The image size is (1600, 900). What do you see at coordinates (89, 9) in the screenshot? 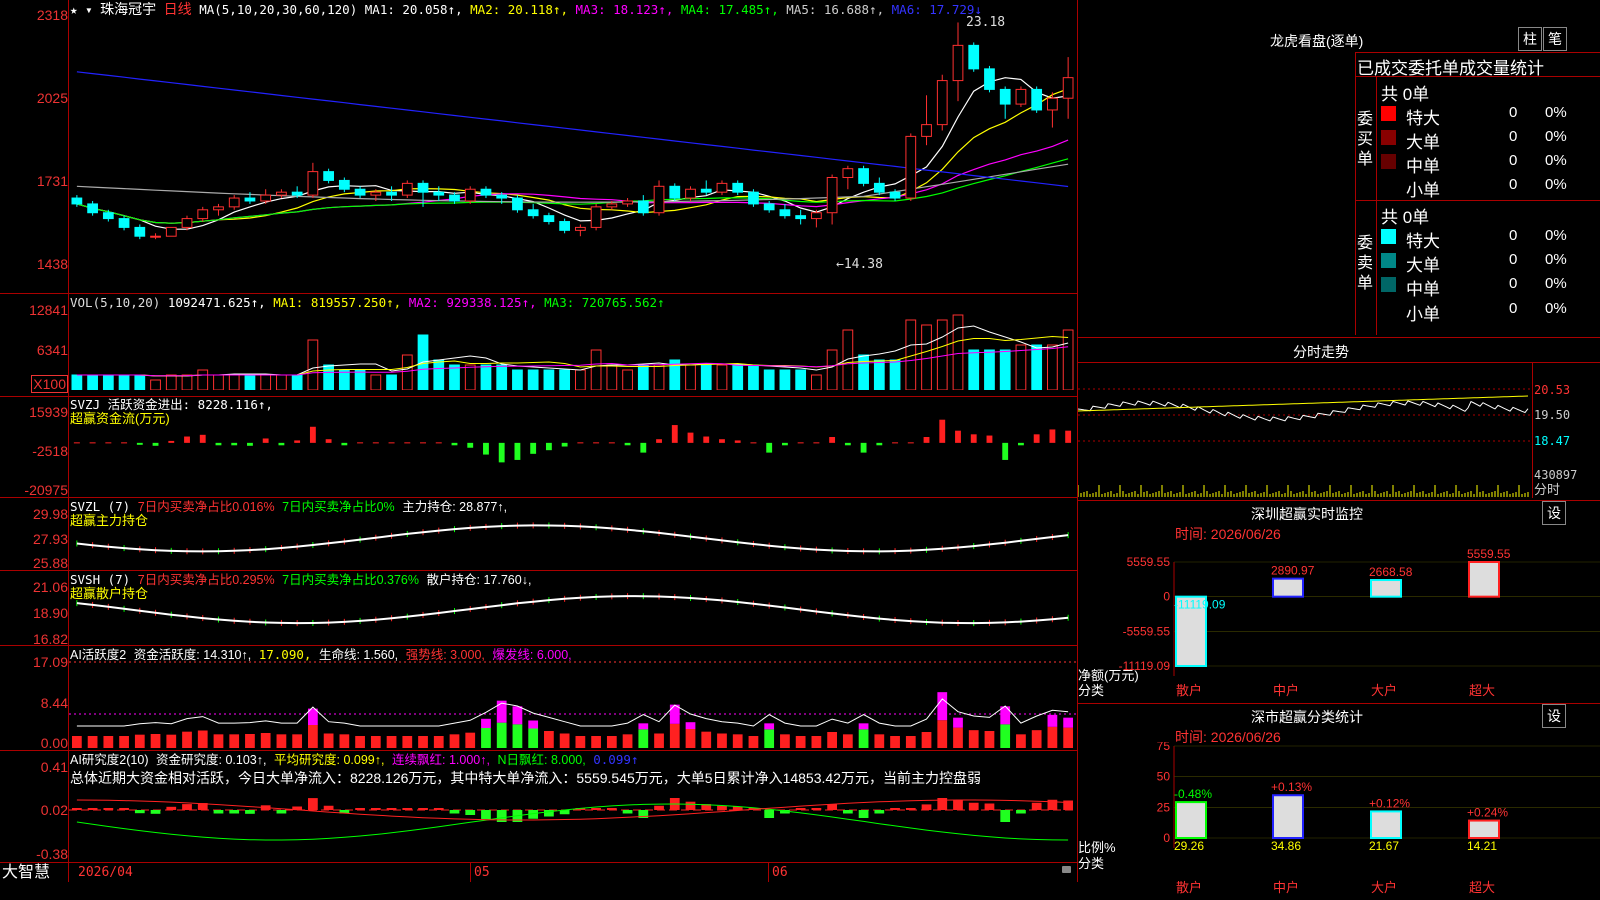
I see `settings-icon: ▾` at bounding box center [89, 9].